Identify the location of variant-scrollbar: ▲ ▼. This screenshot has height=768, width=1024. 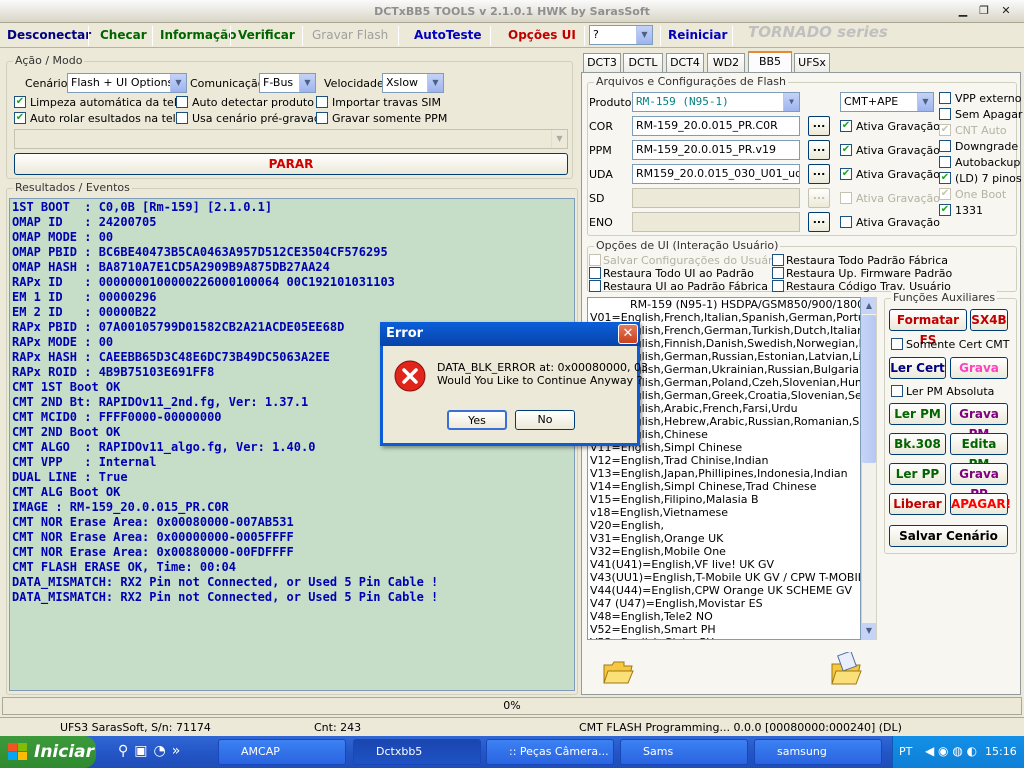
(869, 468).